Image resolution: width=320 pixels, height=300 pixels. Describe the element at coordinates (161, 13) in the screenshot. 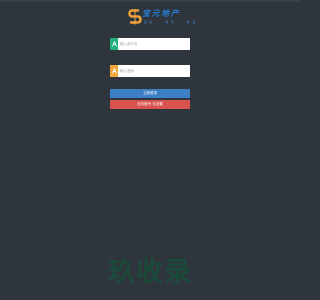

I see `logo-title: 宝元地产` at that location.